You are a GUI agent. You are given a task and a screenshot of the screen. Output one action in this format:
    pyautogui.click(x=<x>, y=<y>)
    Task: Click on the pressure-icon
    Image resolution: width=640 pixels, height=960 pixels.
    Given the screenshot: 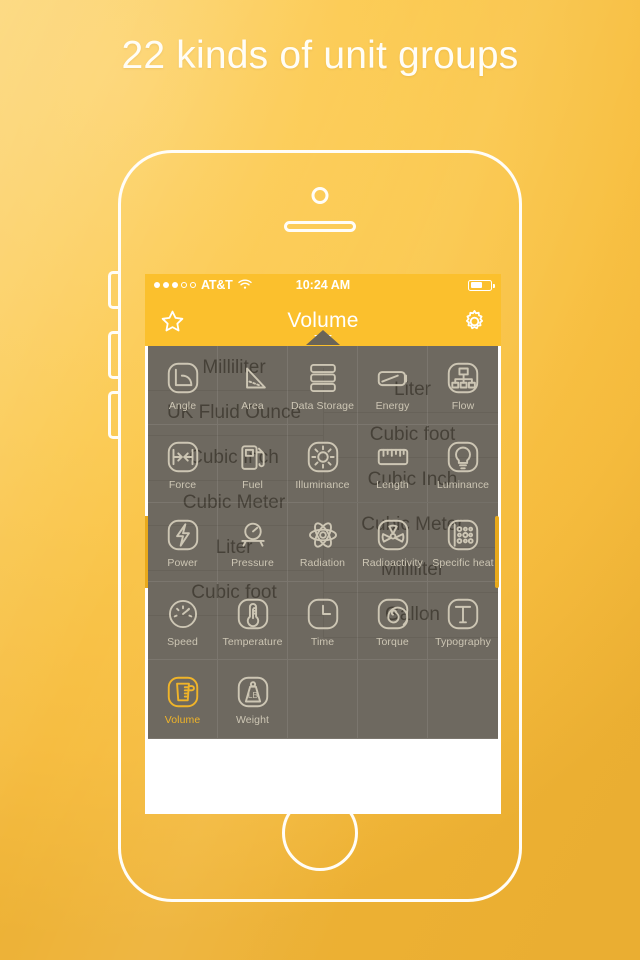 What is the action you would take?
    pyautogui.click(x=253, y=535)
    